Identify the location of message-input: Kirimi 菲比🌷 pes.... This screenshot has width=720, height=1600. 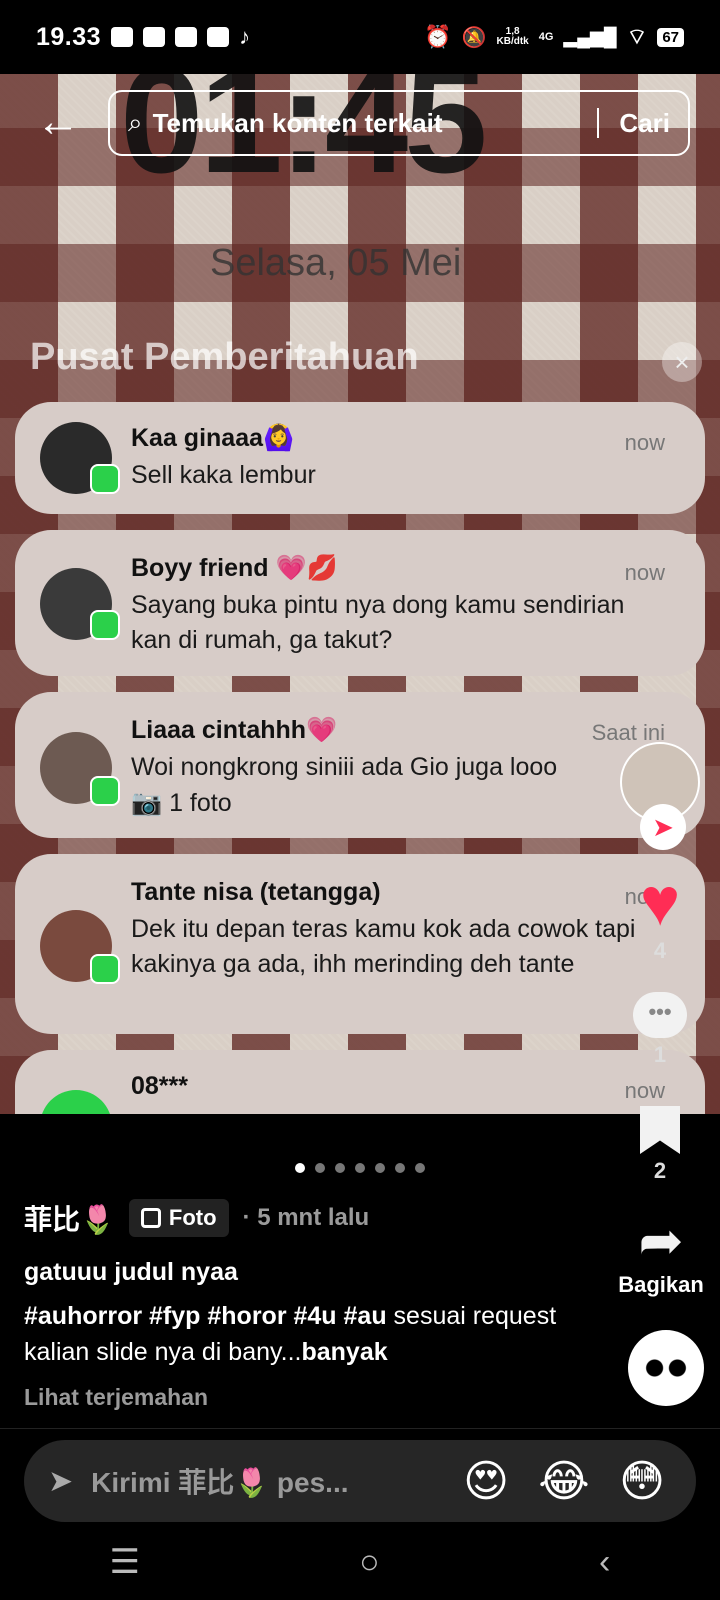
(264, 1481).